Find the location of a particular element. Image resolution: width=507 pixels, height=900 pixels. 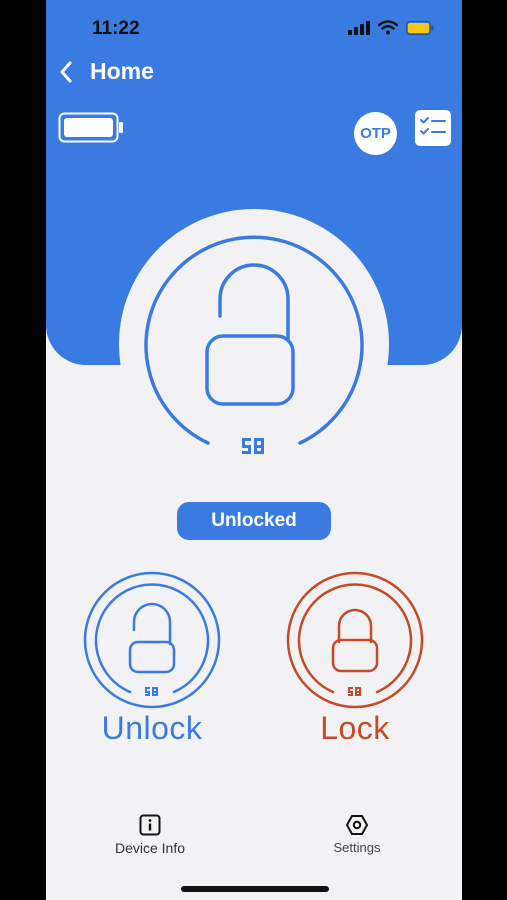

unlock-button: Unlock is located at coordinates (152, 658).